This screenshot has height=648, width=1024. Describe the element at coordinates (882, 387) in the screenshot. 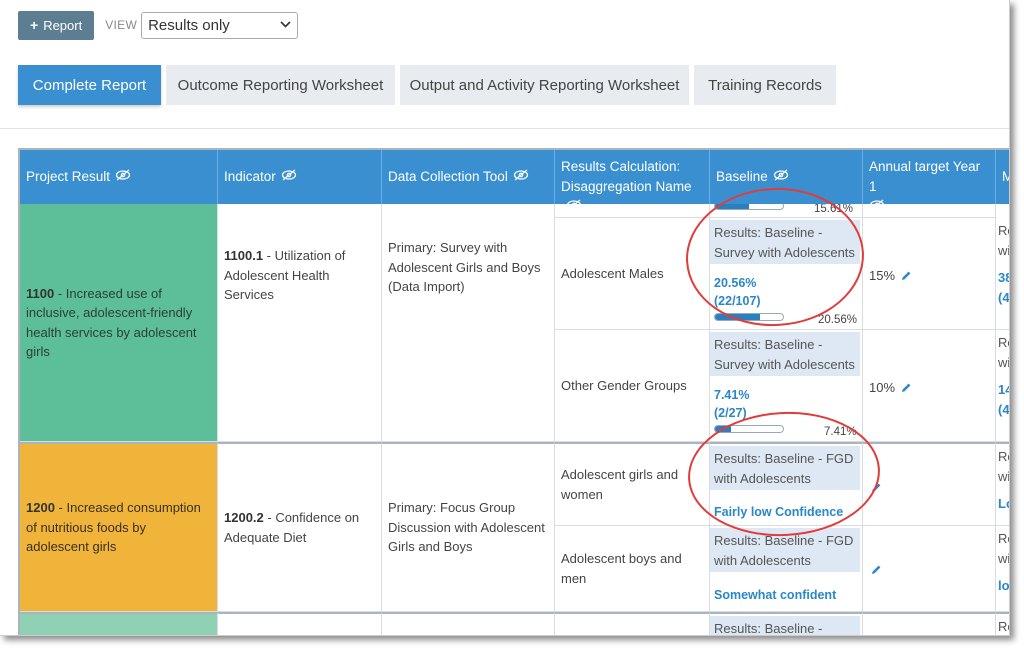

I see `target-value: 10%` at that location.